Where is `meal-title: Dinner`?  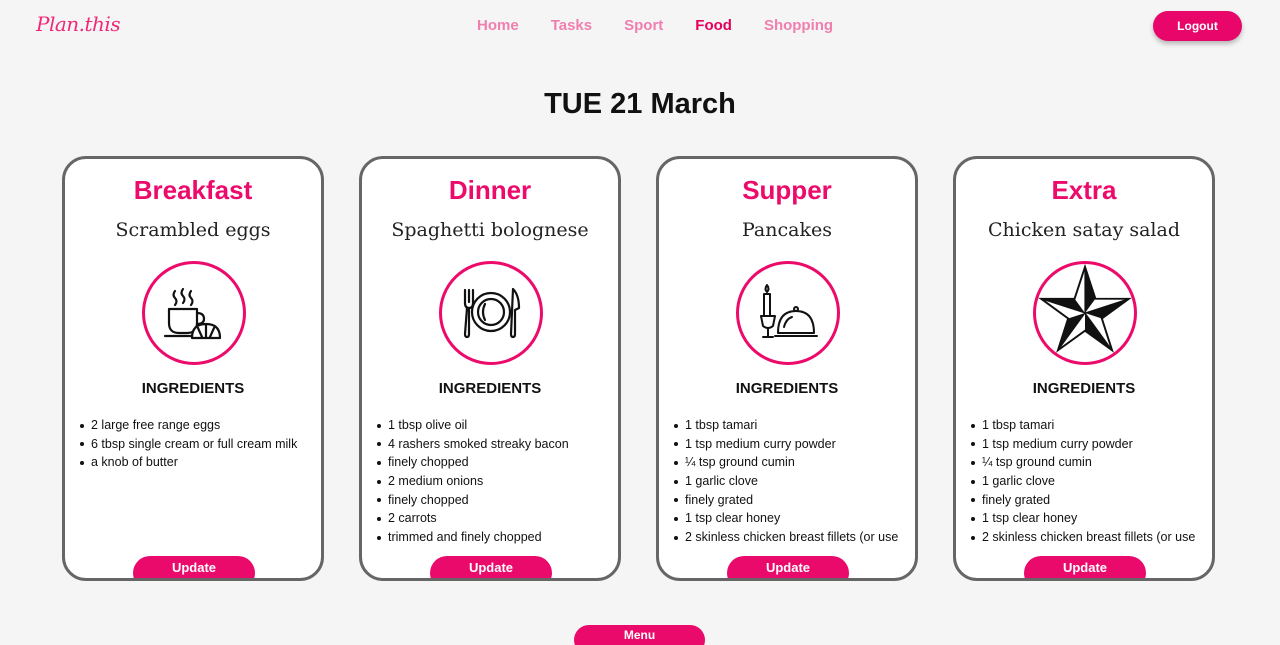
meal-title: Dinner is located at coordinates (490, 190).